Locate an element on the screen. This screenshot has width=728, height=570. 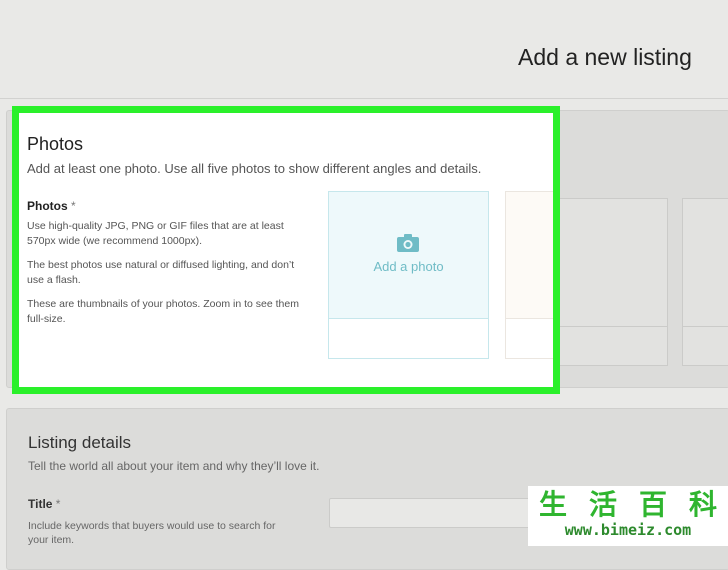
watermark-characters: 生 活 百 科 is located at coordinates (627, 504).